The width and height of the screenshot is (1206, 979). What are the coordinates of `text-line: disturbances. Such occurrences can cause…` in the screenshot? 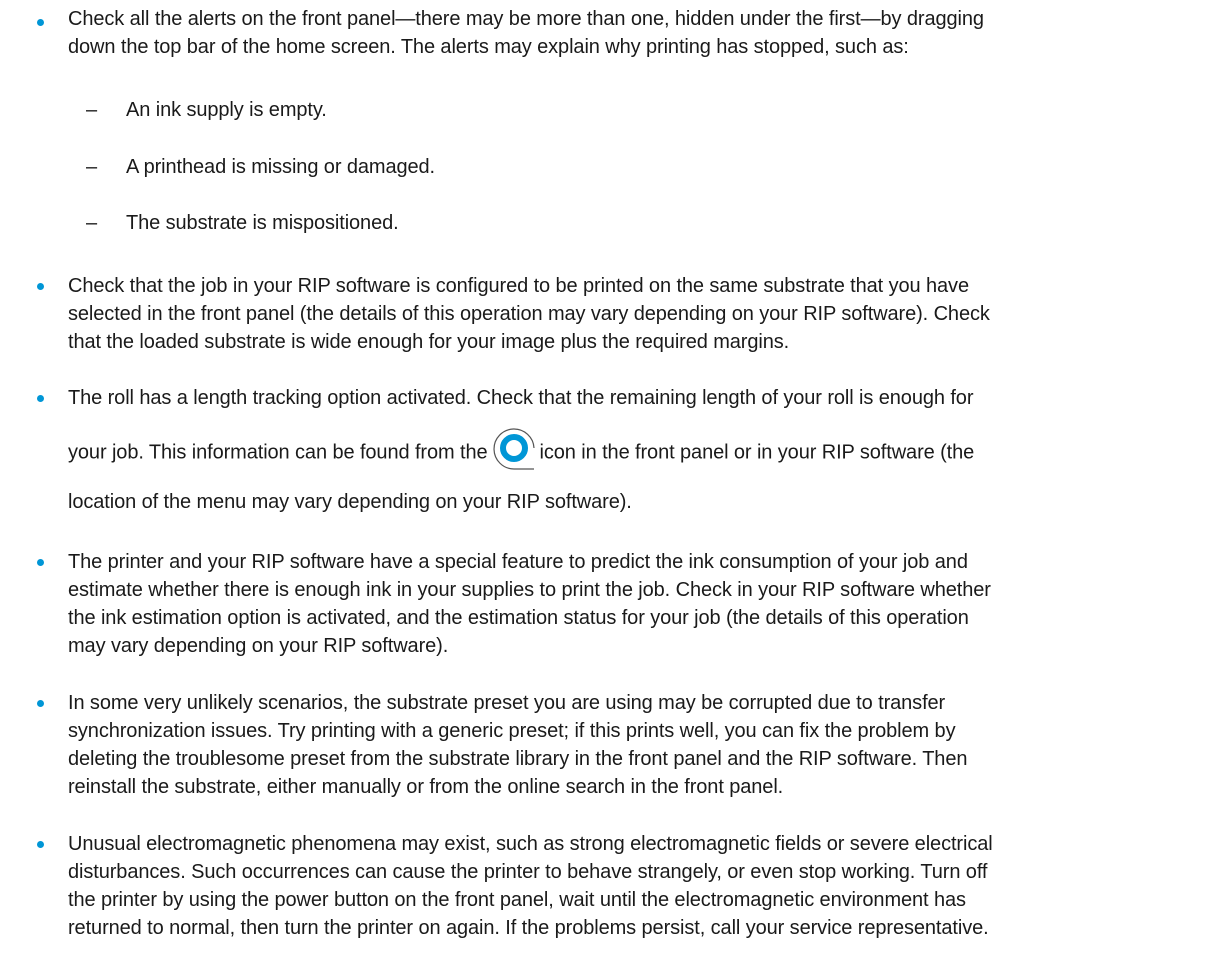 It's located at (528, 872).